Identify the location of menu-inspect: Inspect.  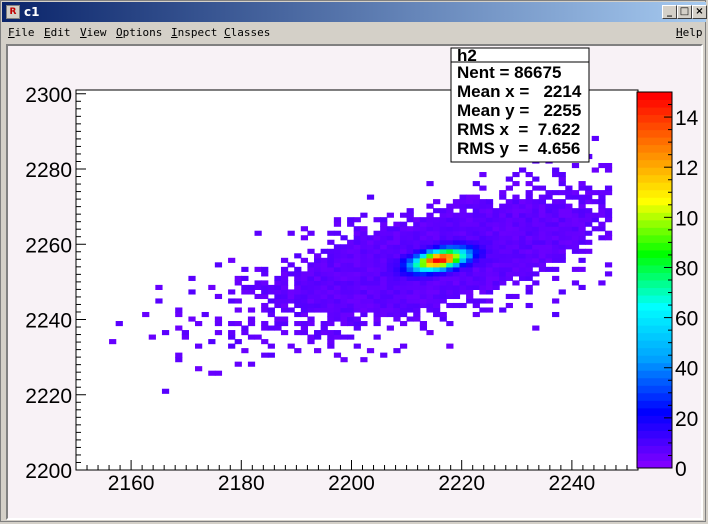
(194, 33).